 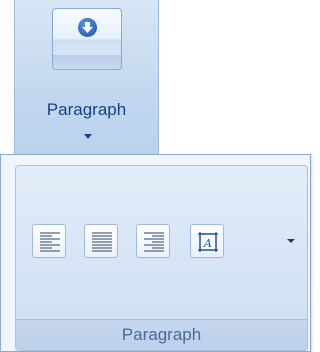 I want to click on text-box-icon: A, so click(x=208, y=242).